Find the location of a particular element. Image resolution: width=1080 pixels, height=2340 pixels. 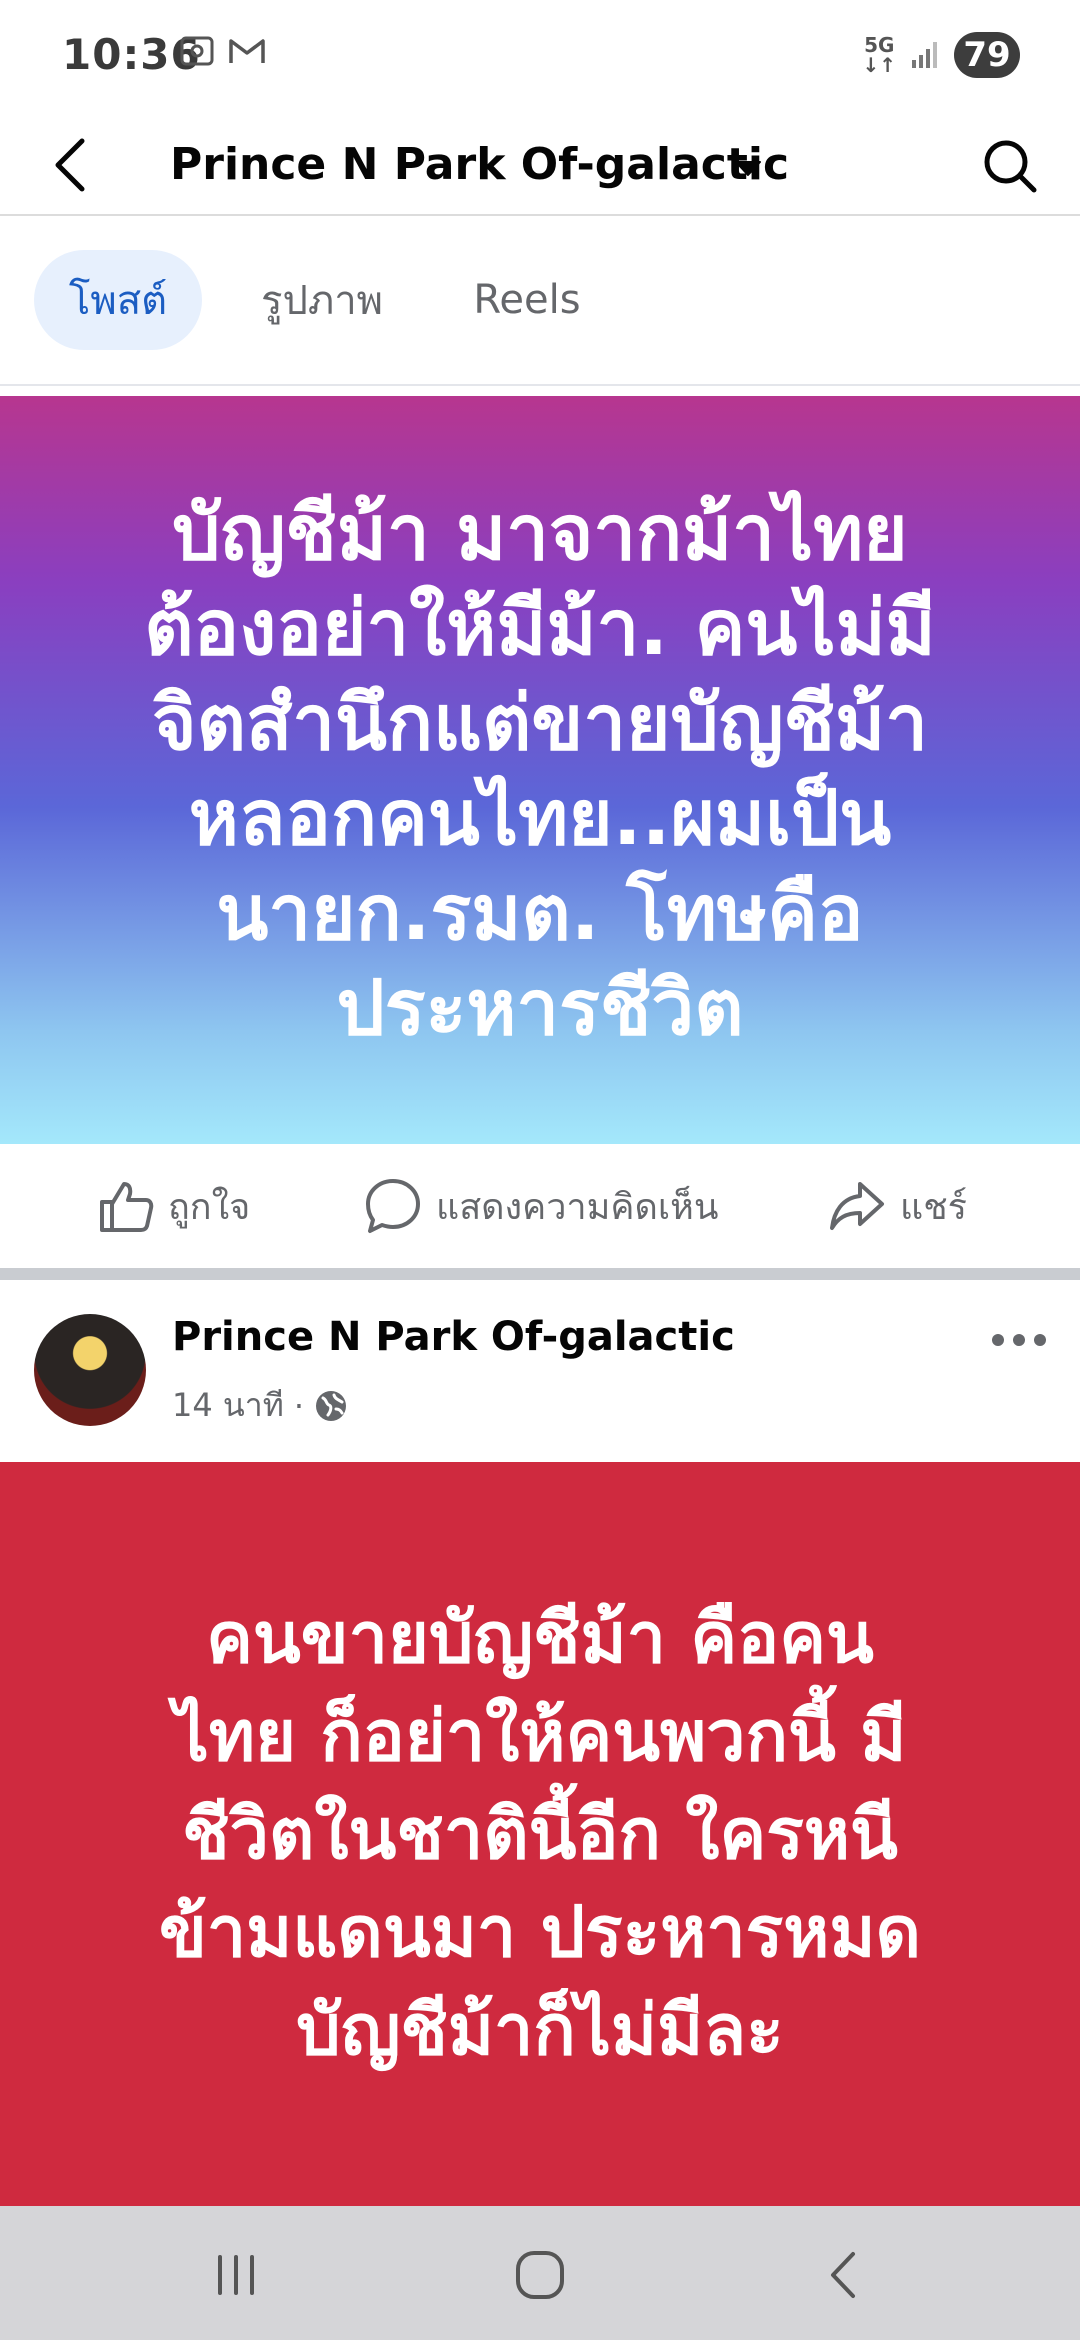

comment-button: แสดงความคิดเห็น is located at coordinates (541, 1206).